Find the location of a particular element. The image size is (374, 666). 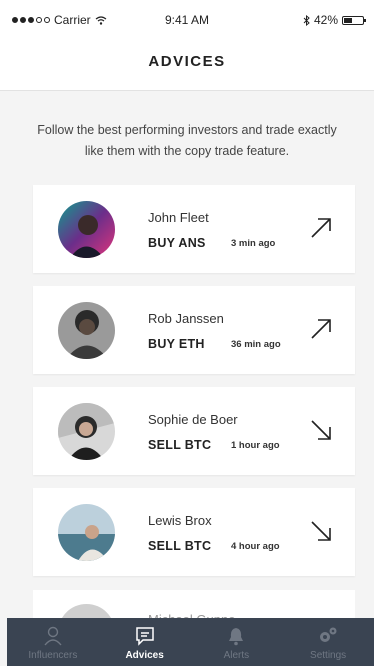

trade-action: BUY ANS is located at coordinates (177, 243).